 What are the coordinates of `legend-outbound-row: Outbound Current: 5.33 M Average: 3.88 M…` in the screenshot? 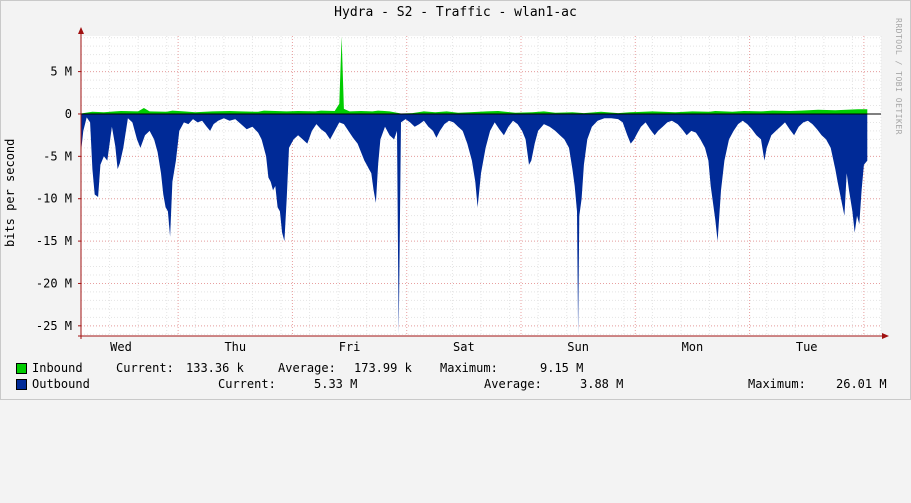 It's located at (450, 384).